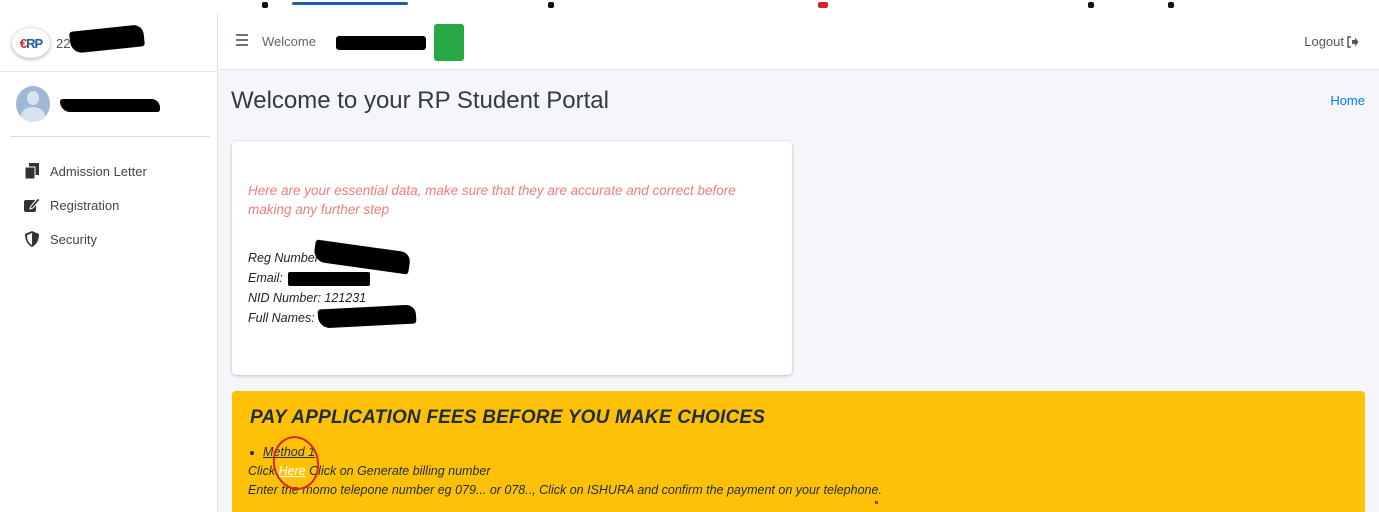 The width and height of the screenshot is (1379, 512). Describe the element at coordinates (876, 502) in the screenshot. I see `annotation-dot` at that location.